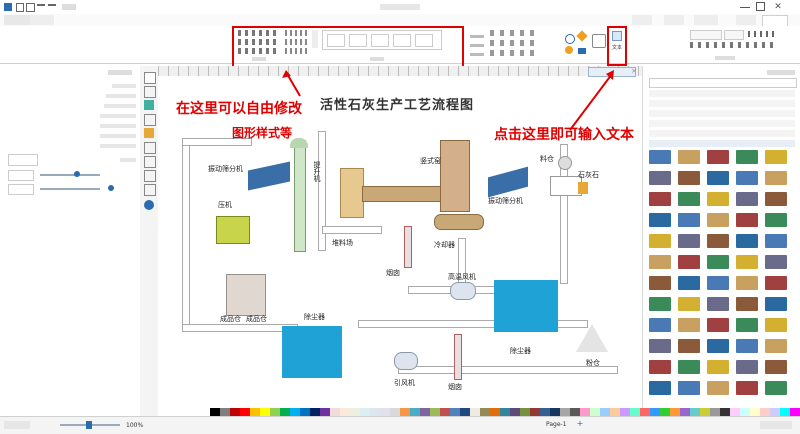  I want to click on library-section-active, so click(722, 143).